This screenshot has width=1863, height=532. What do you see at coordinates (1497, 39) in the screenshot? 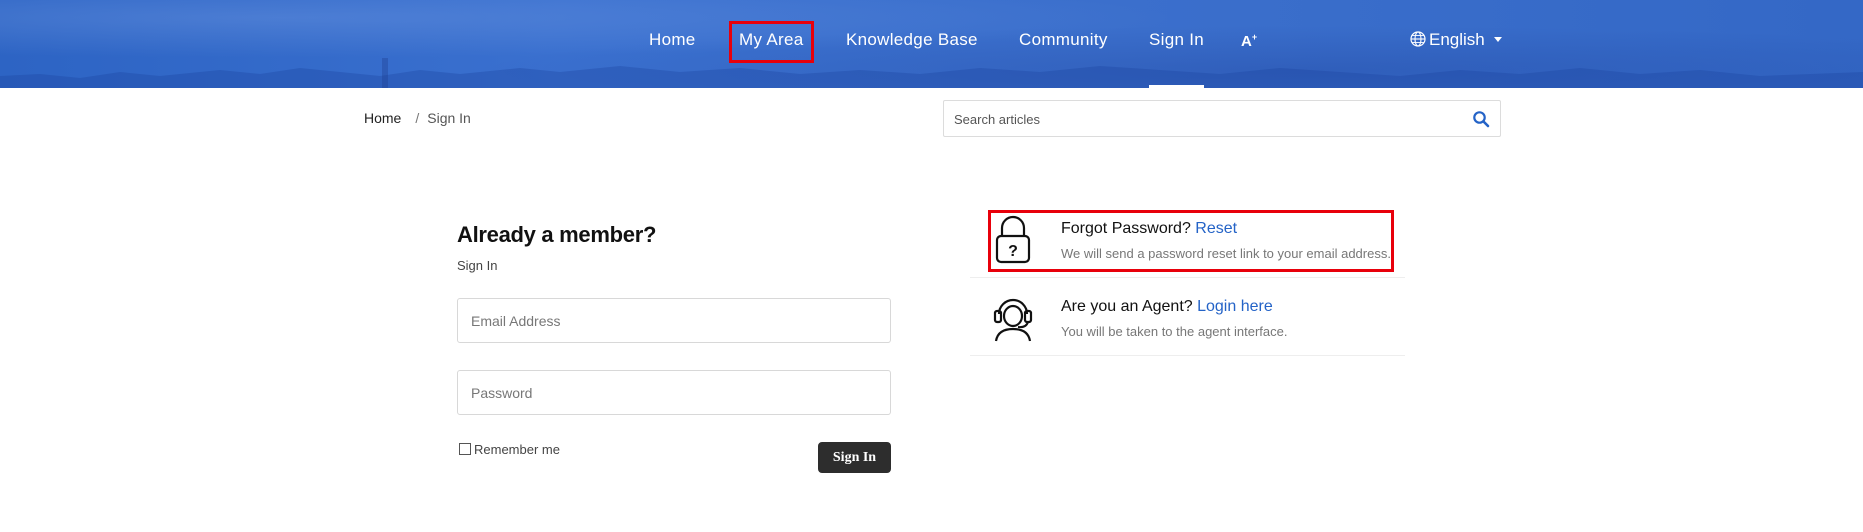
I see `caret-down-icon` at bounding box center [1497, 39].